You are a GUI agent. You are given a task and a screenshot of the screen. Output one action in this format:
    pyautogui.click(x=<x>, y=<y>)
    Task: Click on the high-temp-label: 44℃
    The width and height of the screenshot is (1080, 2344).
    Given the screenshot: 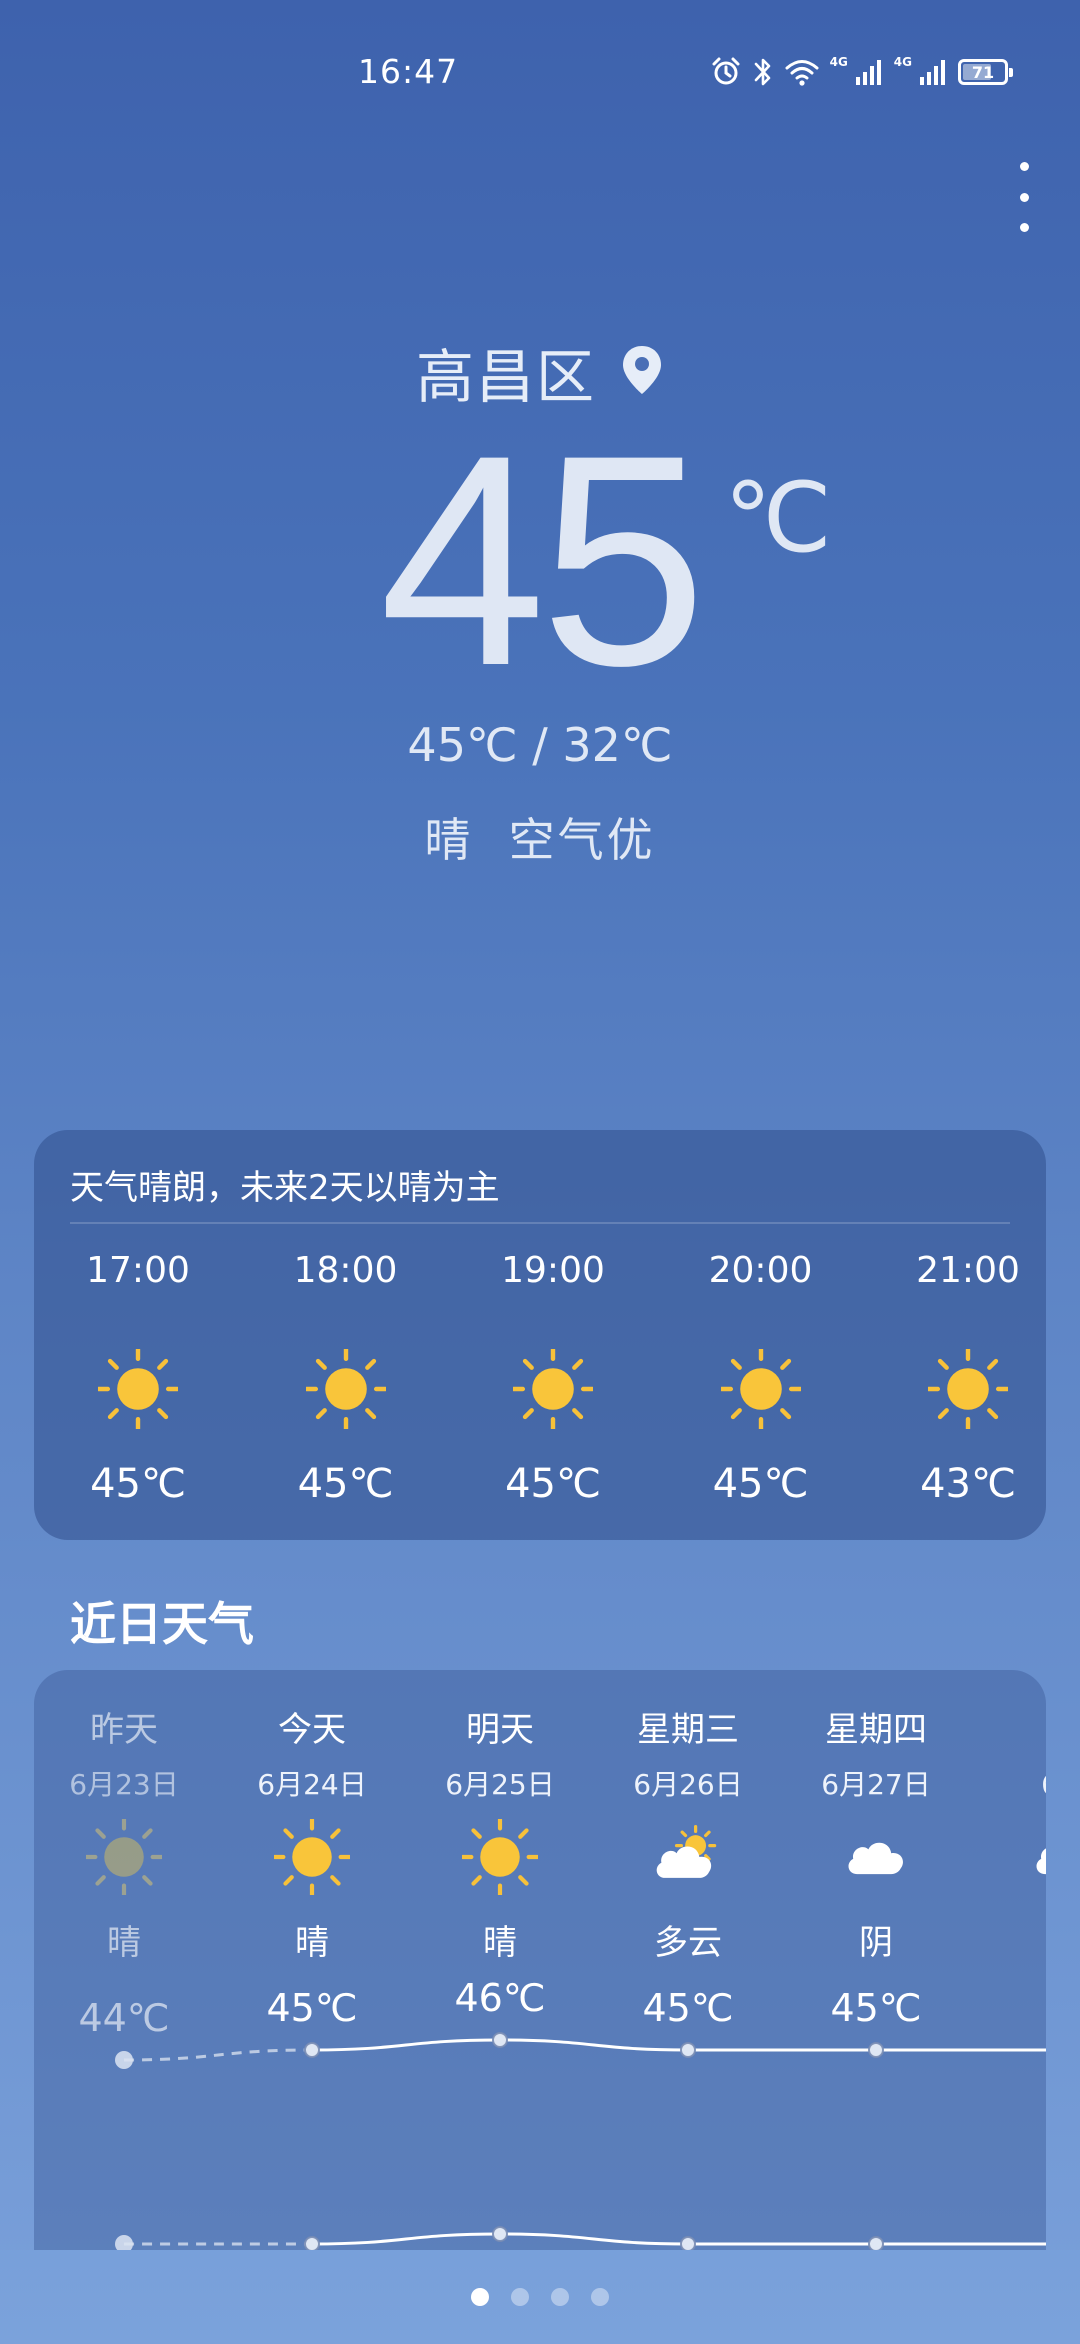 What is the action you would take?
    pyautogui.click(x=124, y=2018)
    